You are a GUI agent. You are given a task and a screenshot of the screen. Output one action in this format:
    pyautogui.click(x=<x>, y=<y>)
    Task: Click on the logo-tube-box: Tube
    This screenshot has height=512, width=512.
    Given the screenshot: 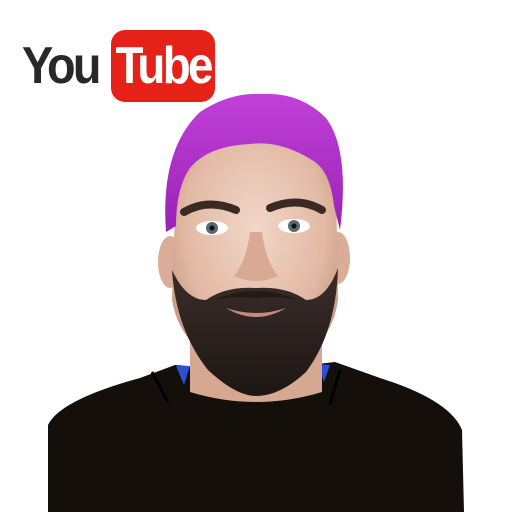 What is the action you would take?
    pyautogui.click(x=163, y=66)
    